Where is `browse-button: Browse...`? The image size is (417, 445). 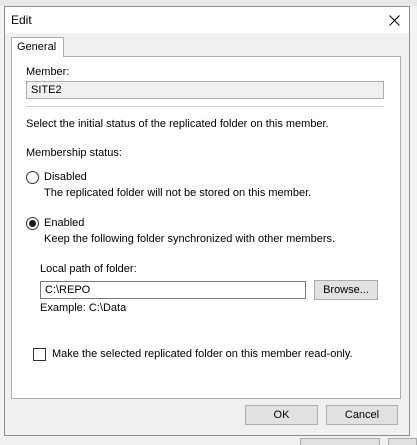
browse-button: Browse... is located at coordinates (346, 290).